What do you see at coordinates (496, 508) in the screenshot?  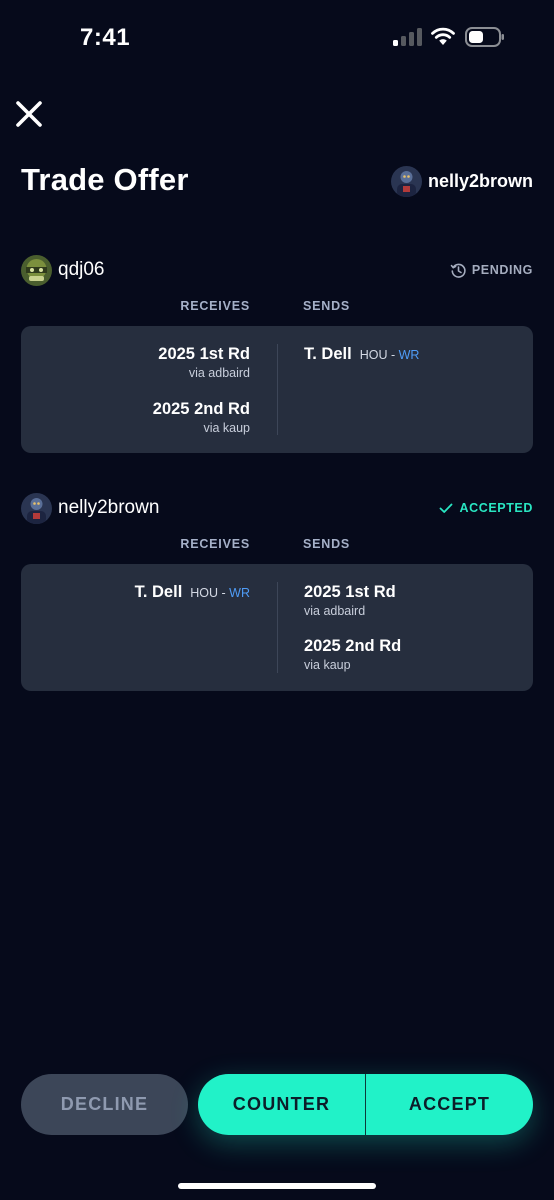 I see `status-label: ACCEPTED` at bounding box center [496, 508].